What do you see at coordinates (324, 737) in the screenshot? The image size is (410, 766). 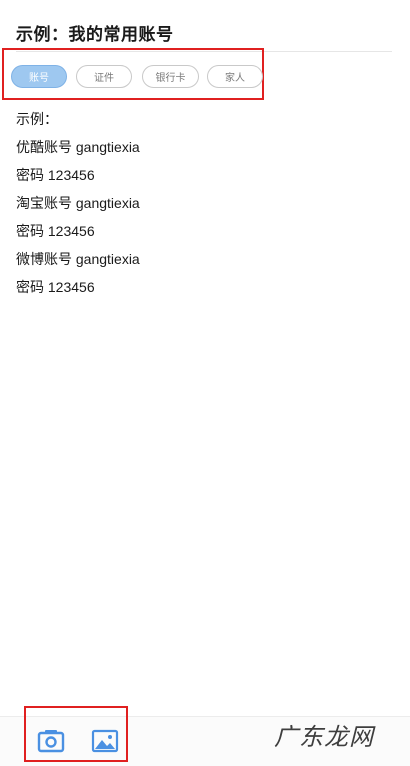 I see `watermark-logo: 广东龙网` at bounding box center [324, 737].